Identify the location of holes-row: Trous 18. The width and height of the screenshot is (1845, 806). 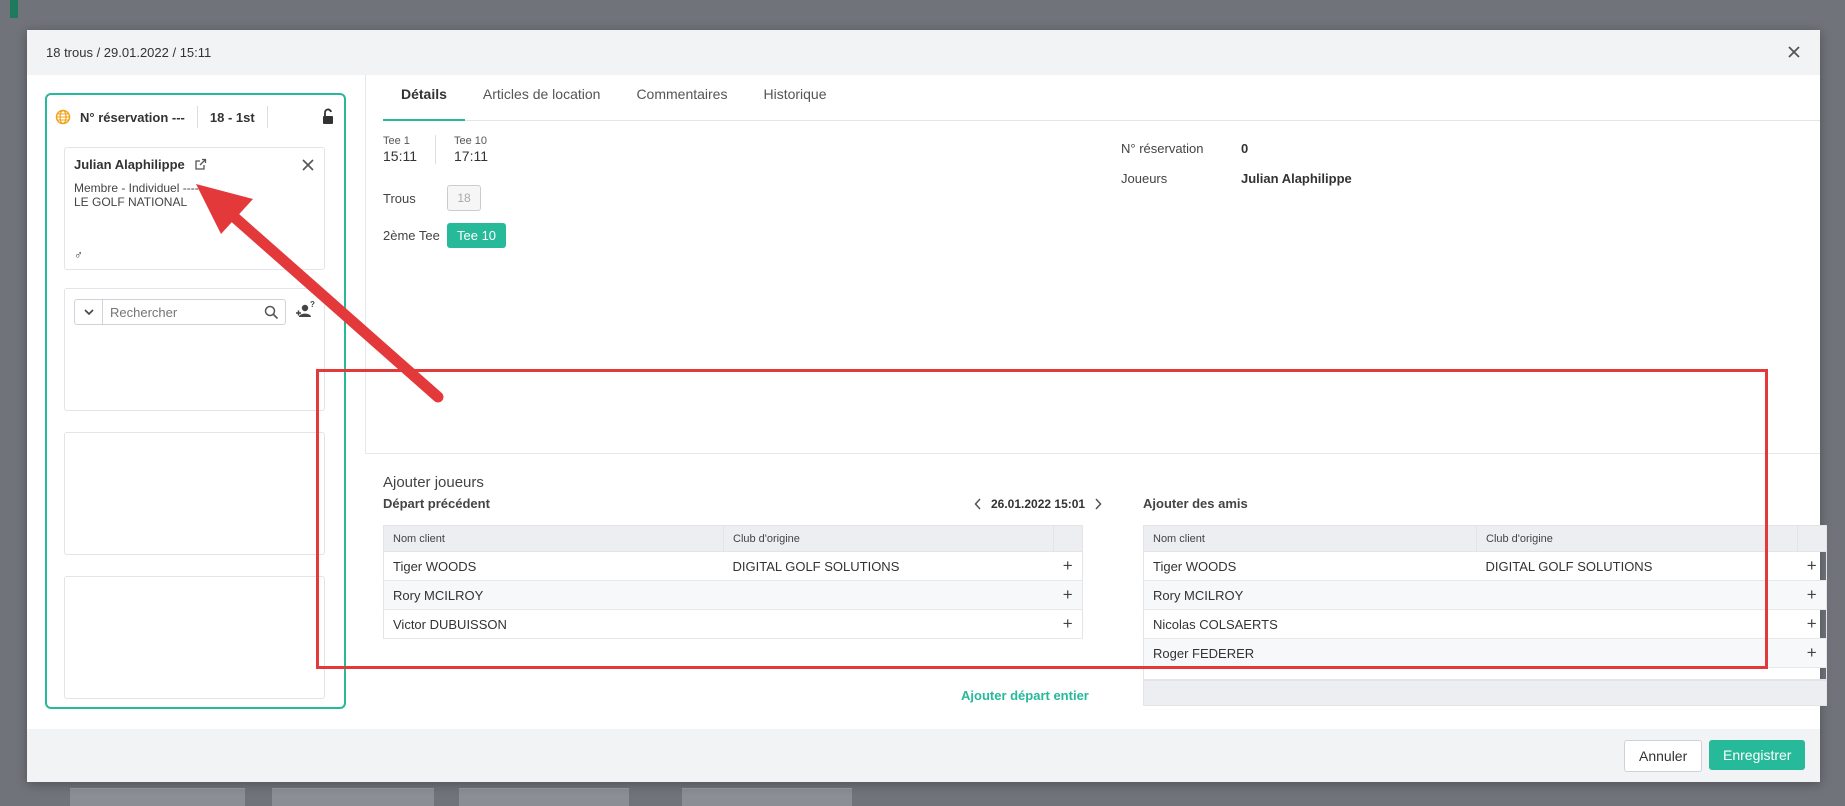
(432, 198).